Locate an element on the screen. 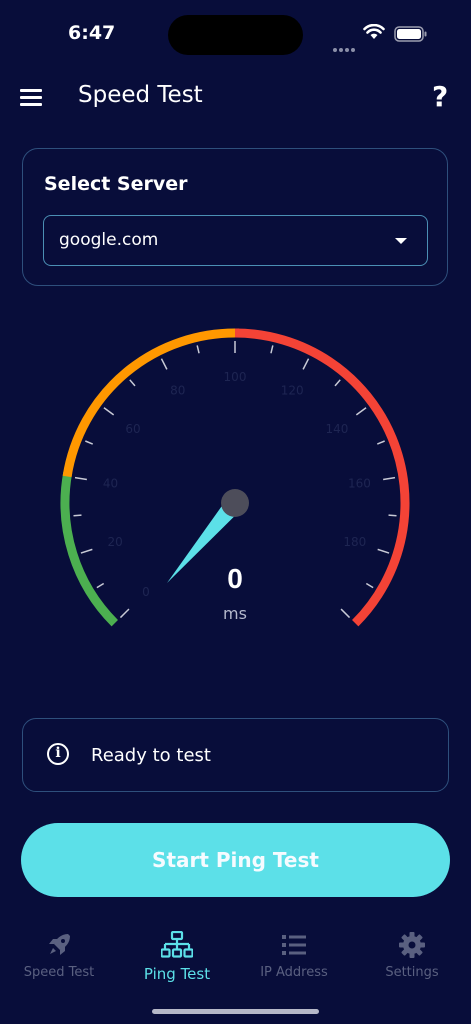  nav-item-settings: Settings is located at coordinates (412, 952).